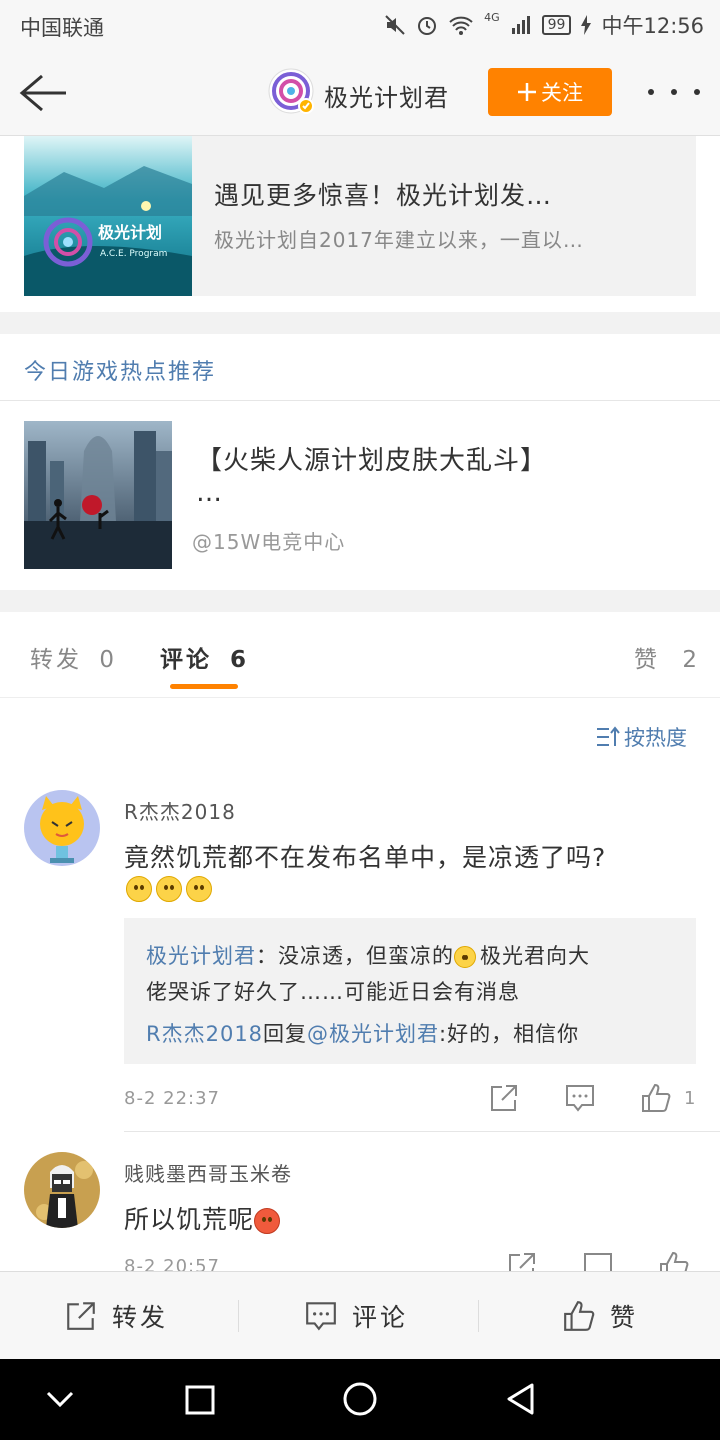 The width and height of the screenshot is (720, 1440). I want to click on like-comment-button, so click(656, 1098).